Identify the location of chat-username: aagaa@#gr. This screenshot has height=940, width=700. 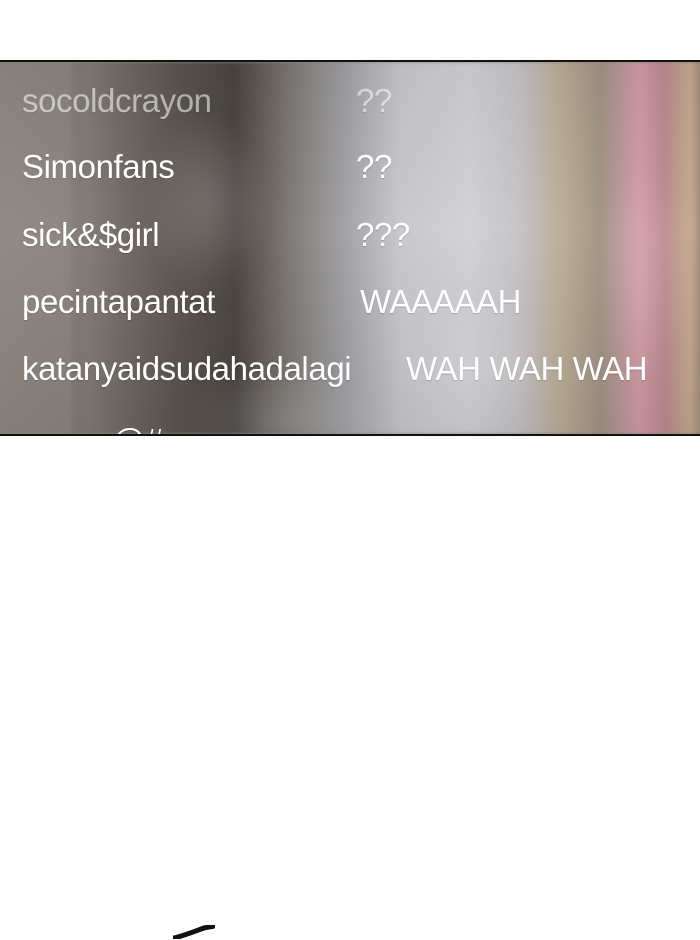
(107, 425).